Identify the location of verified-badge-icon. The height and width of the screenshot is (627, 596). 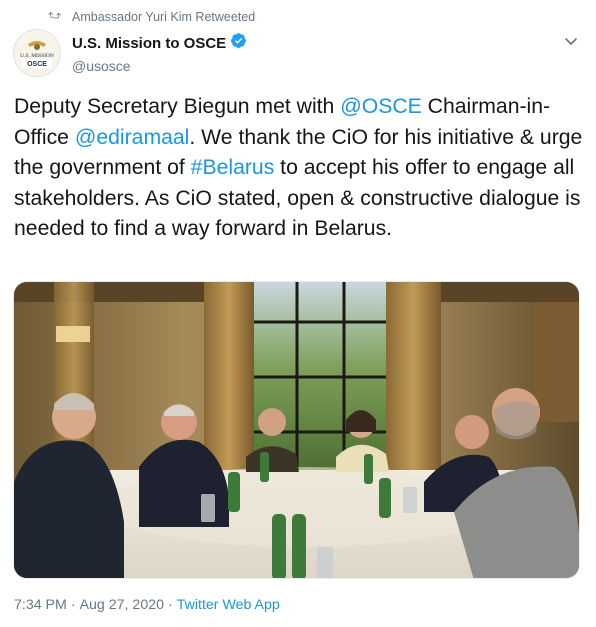
(238, 43).